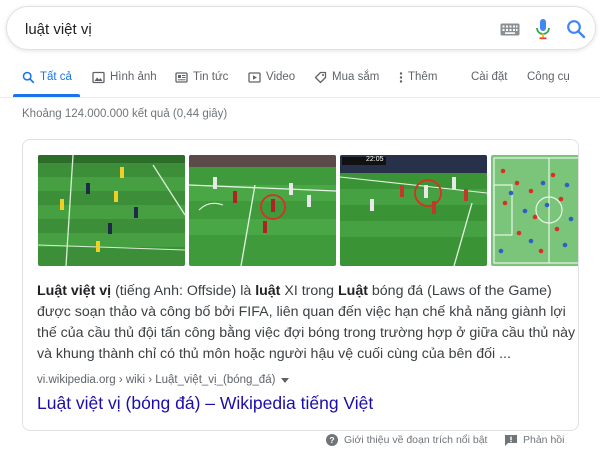  I want to click on snippet-text-part: XI trong, so click(309, 291).